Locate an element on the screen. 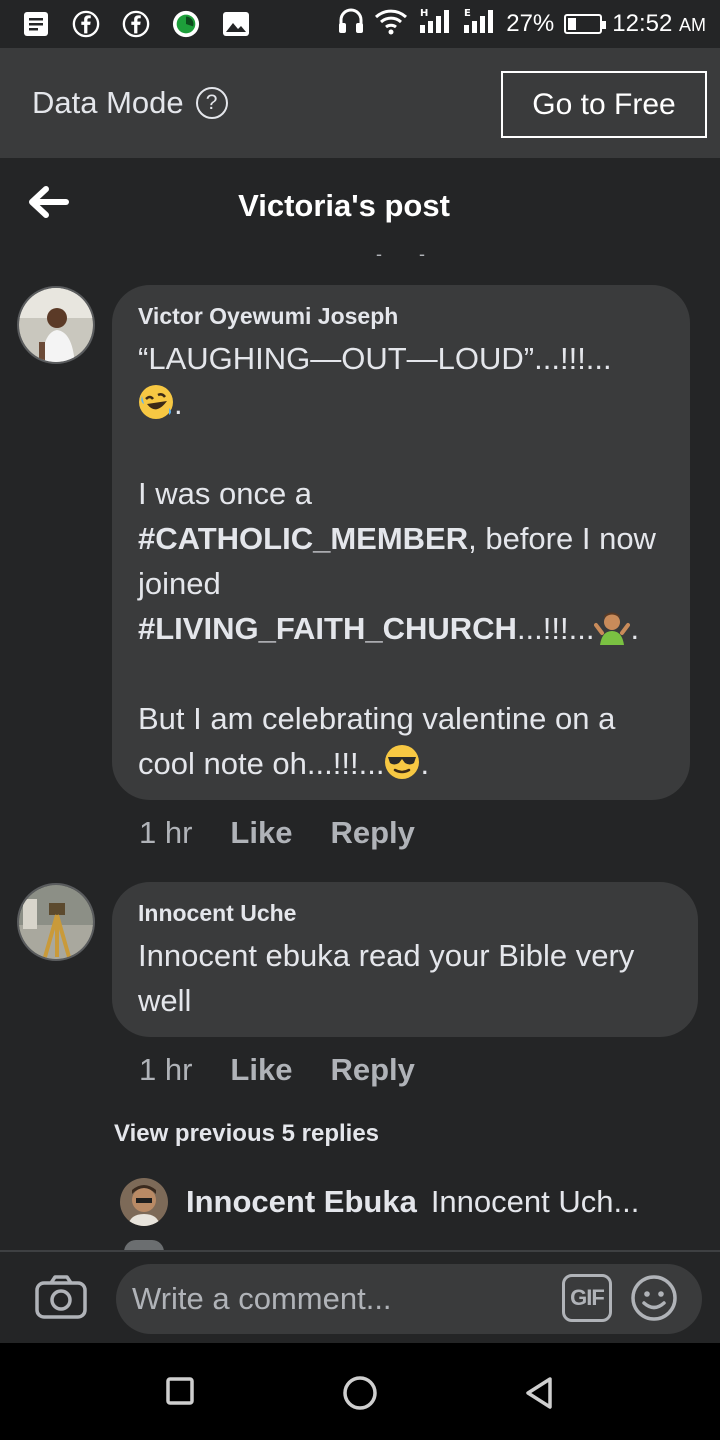 The width and height of the screenshot is (720, 1440). clock: 12:52 AM is located at coordinates (659, 23).